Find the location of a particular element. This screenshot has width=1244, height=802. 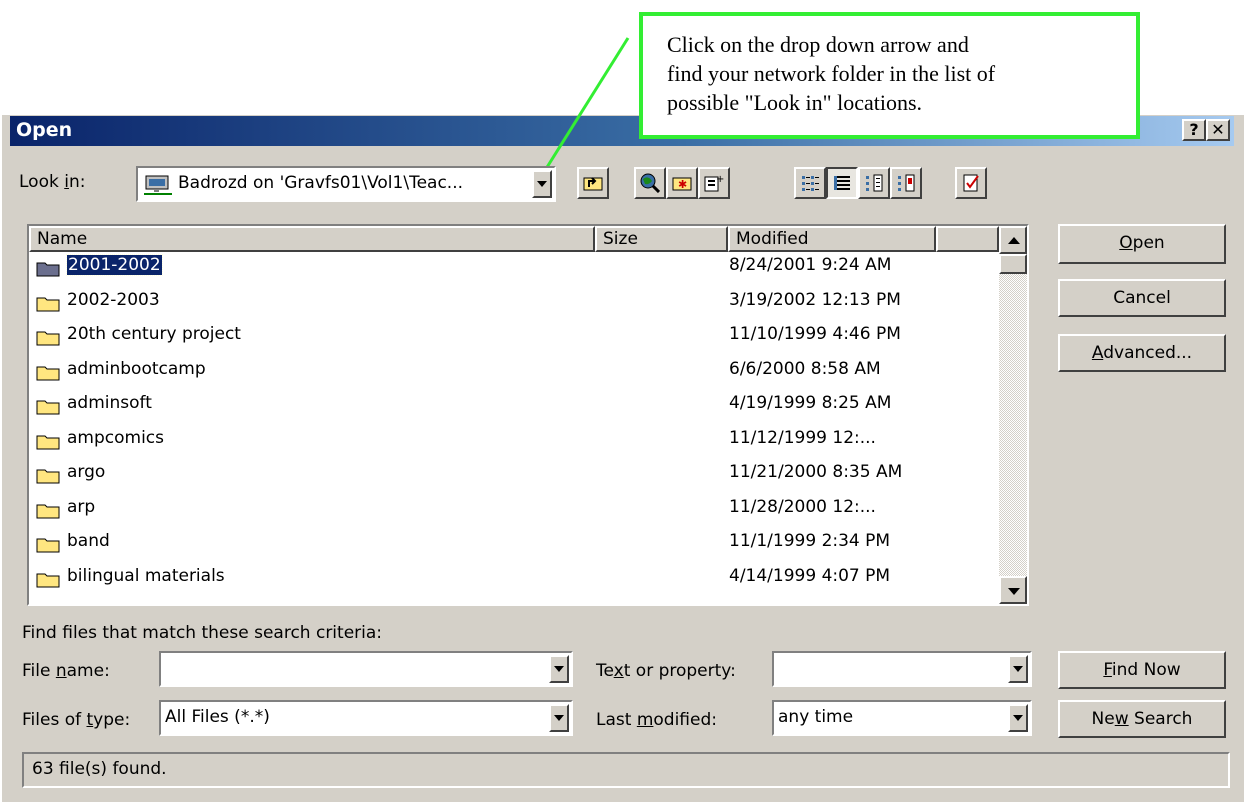

details-view-button is located at coordinates (842, 183).